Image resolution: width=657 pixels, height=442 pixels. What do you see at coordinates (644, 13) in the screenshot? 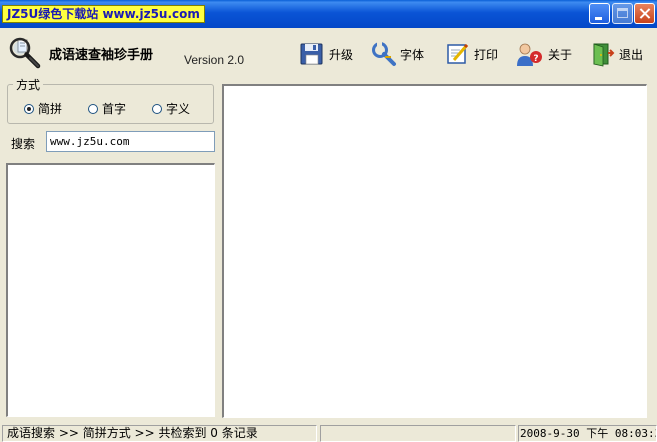
I see `close-button` at bounding box center [644, 13].